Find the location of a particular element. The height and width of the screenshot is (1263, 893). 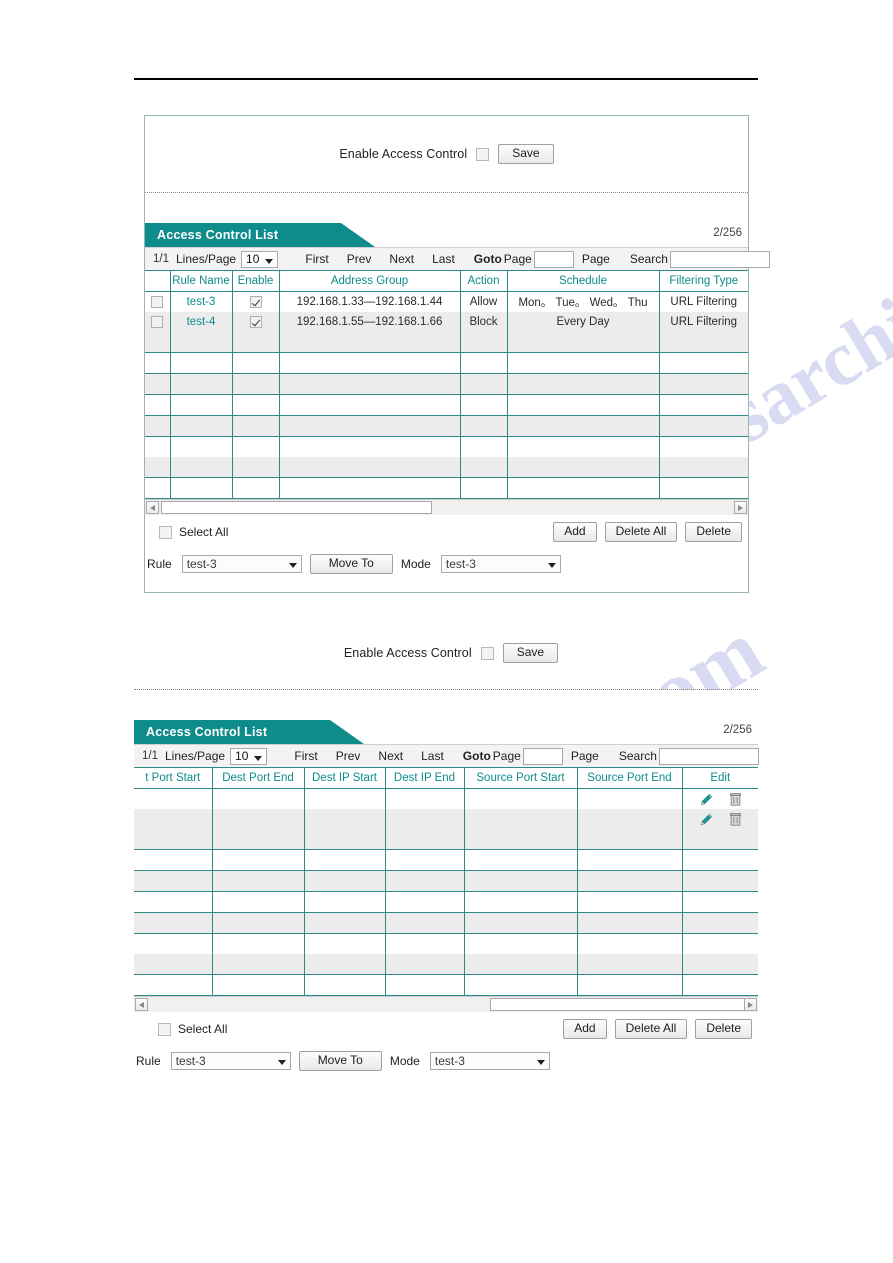

cell-dest-ip-end is located at coordinates (425, 798).